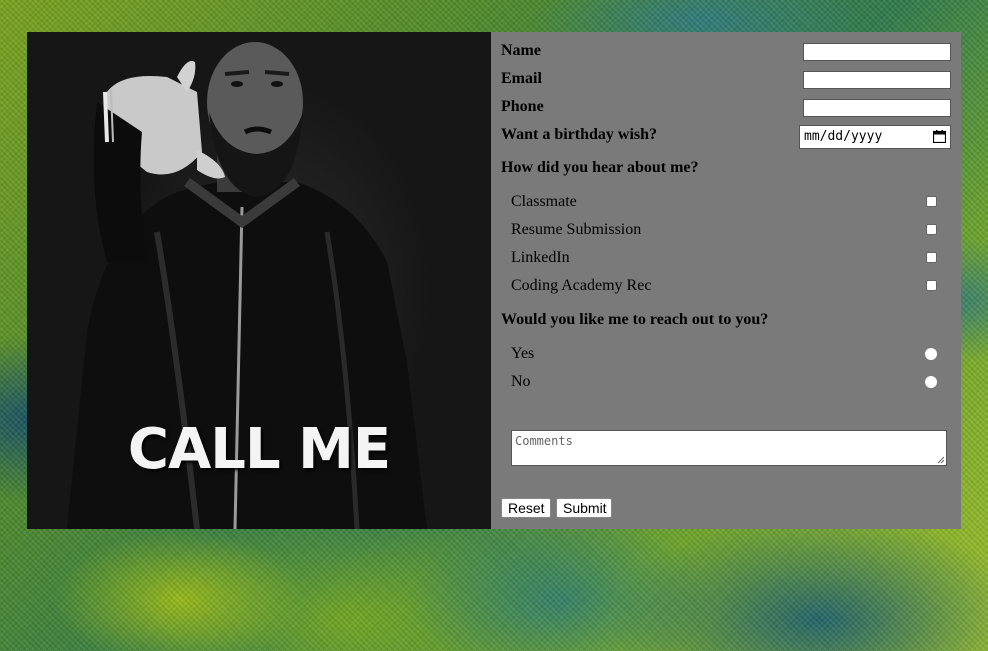 The image size is (988, 651). Describe the element at coordinates (931, 201) in the screenshot. I see `classmate-checkbox` at that location.